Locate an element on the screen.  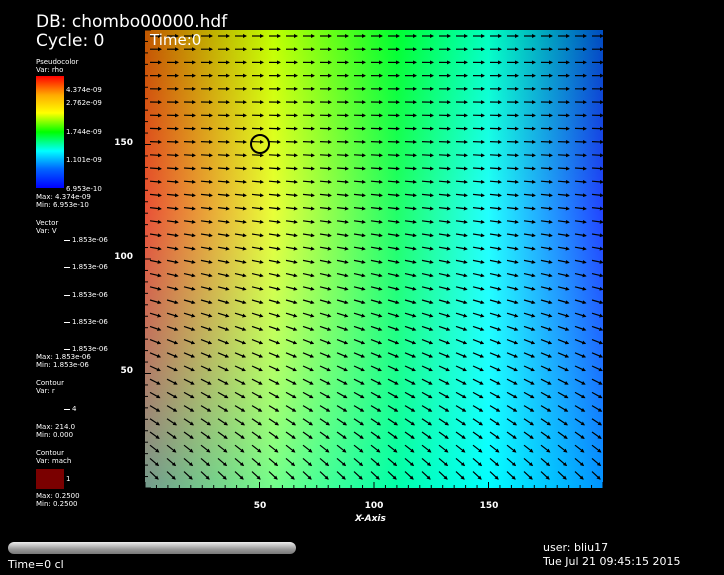
plot-time-label: Time:0 is located at coordinates (176, 40).